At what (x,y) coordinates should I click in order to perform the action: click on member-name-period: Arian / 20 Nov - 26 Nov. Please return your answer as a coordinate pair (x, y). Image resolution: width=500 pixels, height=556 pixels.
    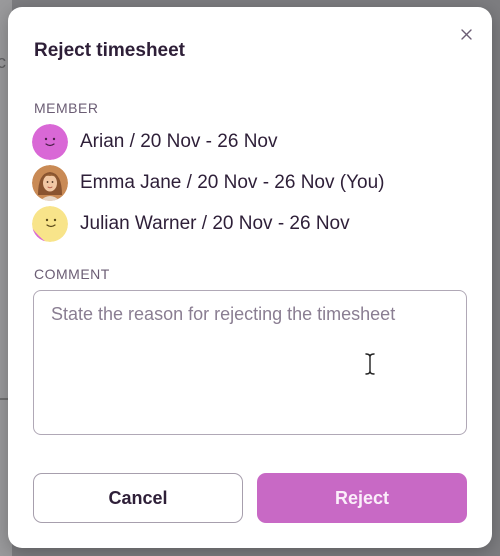
    Looking at the image, I should click on (179, 141).